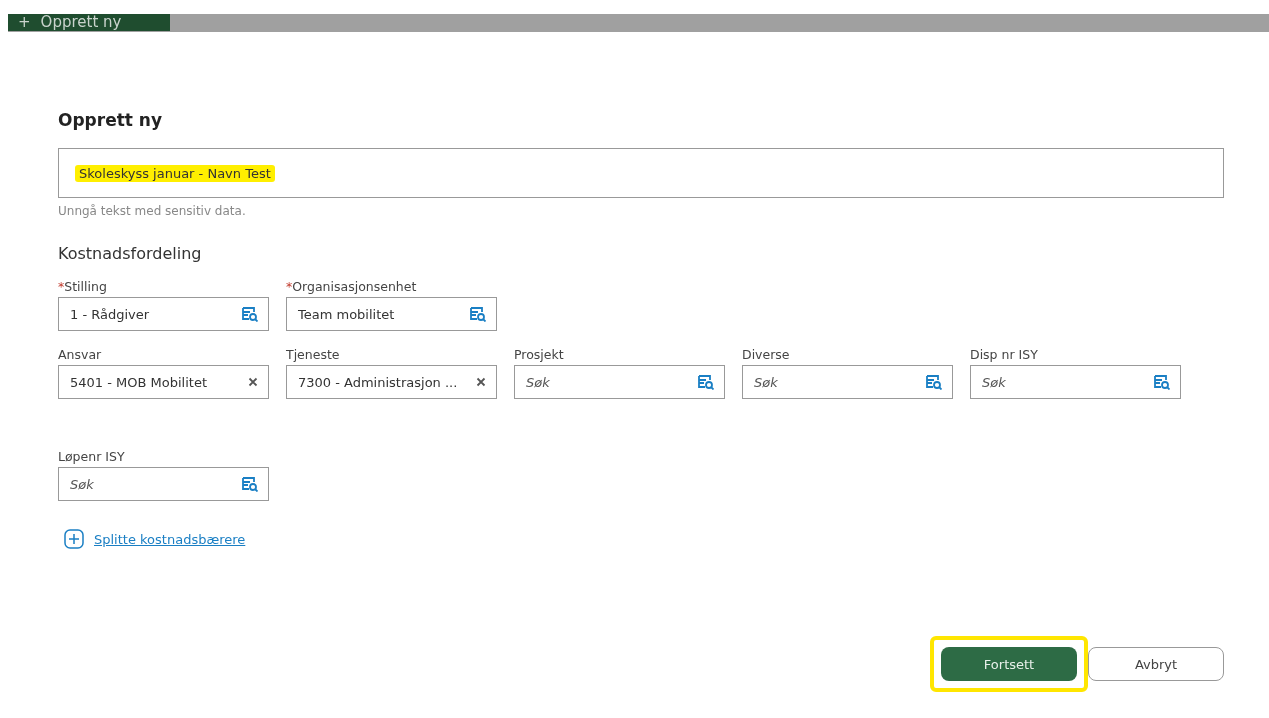 Image resolution: width=1269 pixels, height=718 pixels. I want to click on field-label: Diverse, so click(766, 355).